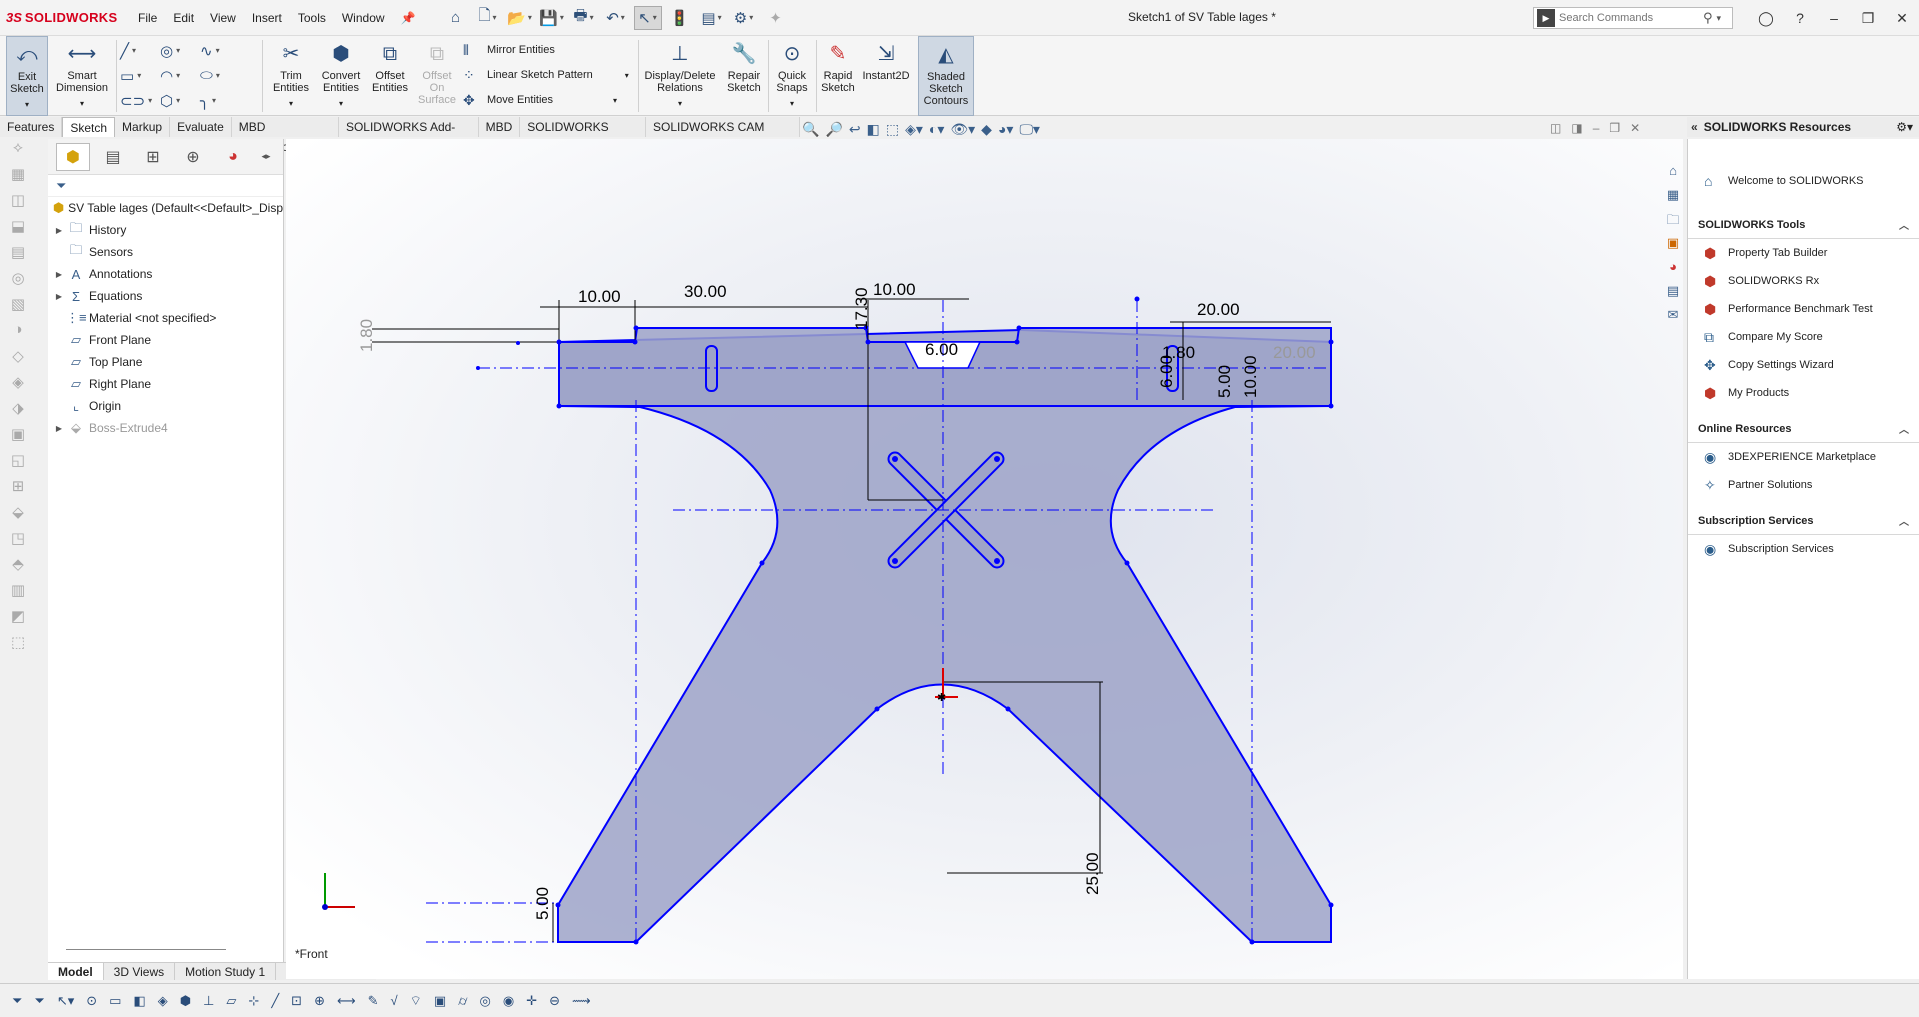  Describe the element at coordinates (584, 18) in the screenshot. I see `print-icon: 🖶 ▾` at that location.